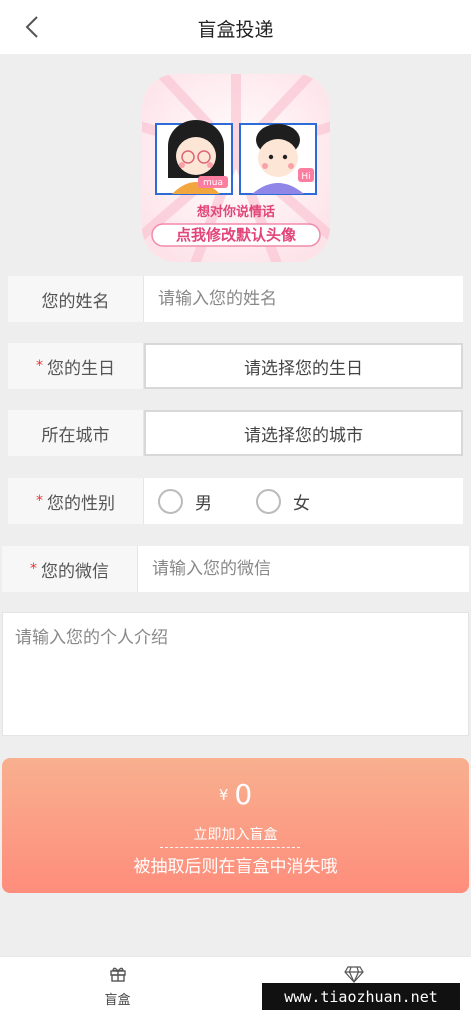 This screenshot has height=1014, width=471. I want to click on join-description: 被抽取后则在盲盒中消失哦, so click(235, 867).